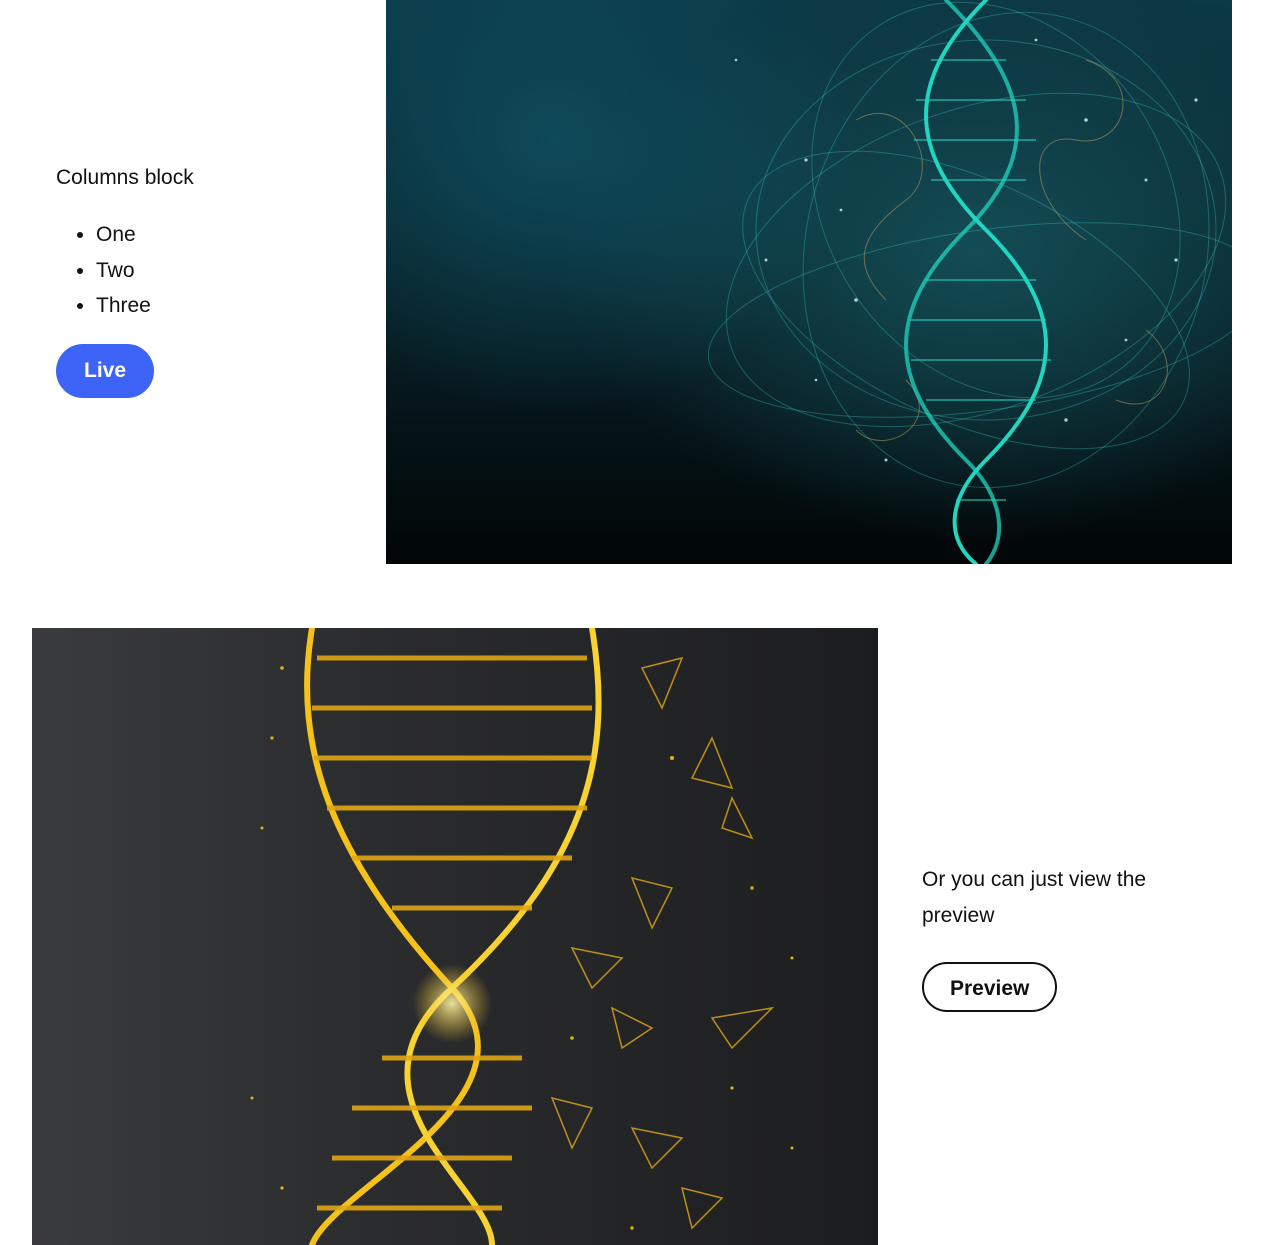  What do you see at coordinates (1034, 897) in the screenshot?
I see `preview-description: Or you can just view the preview` at bounding box center [1034, 897].